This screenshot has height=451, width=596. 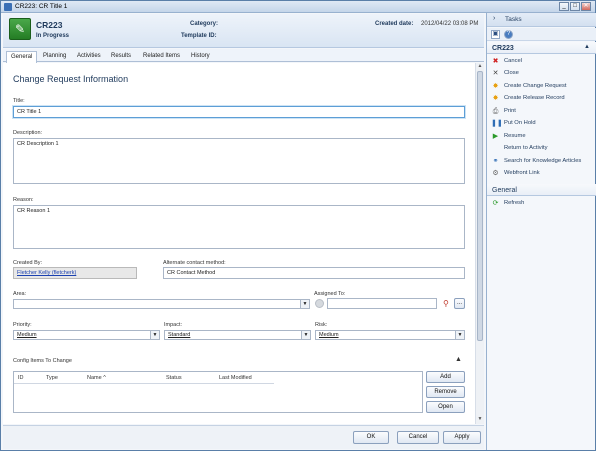 I want to click on assigned-to-field, so click(x=382, y=303).